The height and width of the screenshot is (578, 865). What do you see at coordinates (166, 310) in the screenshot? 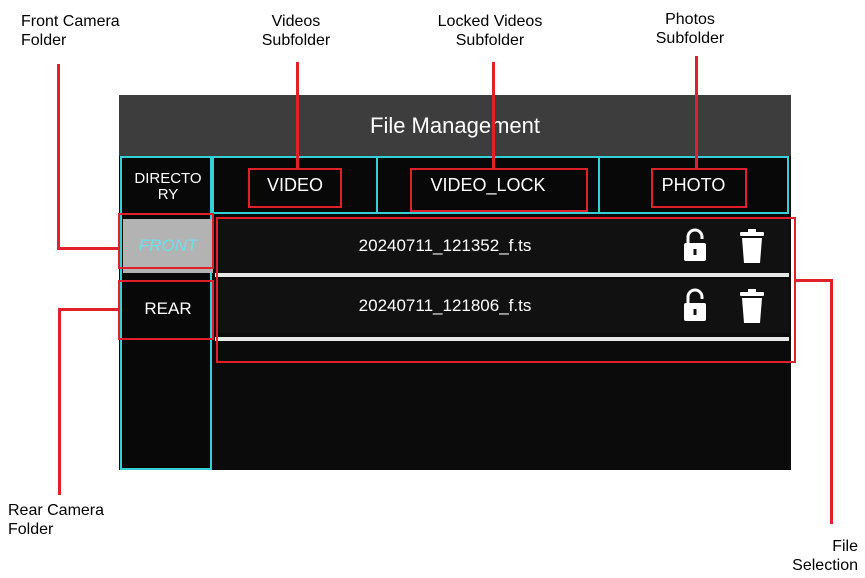
I see `highlight-rear-folder` at bounding box center [166, 310].